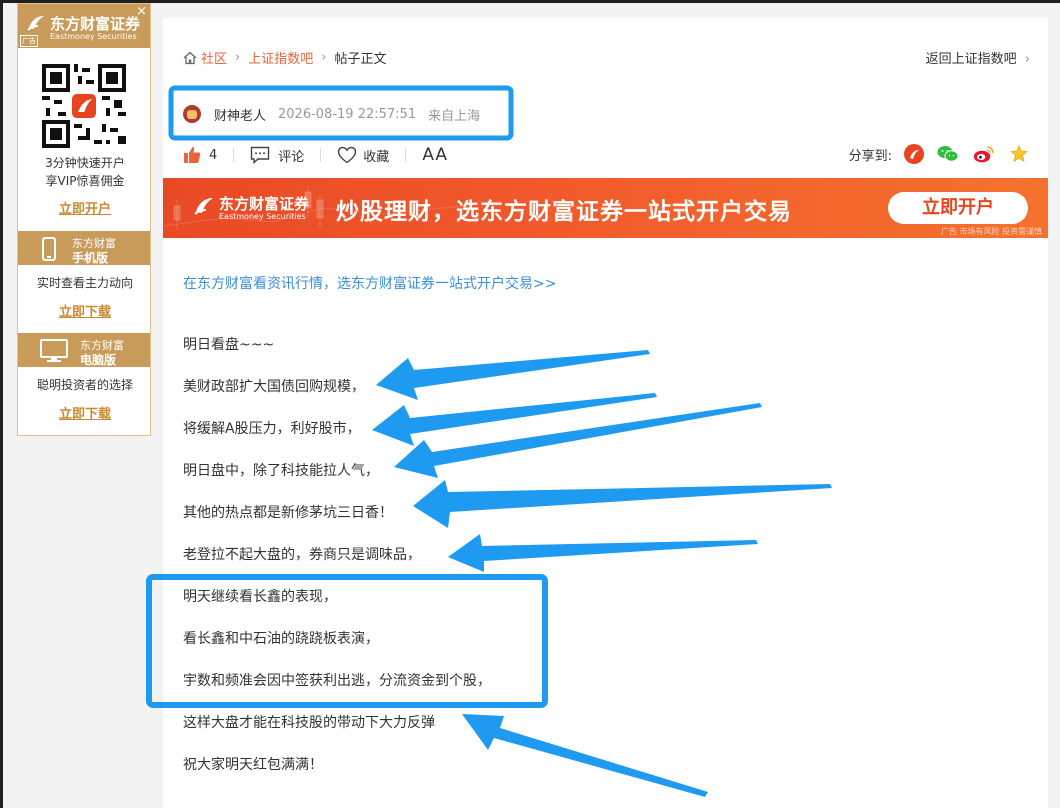 The width and height of the screenshot is (1060, 808). What do you see at coordinates (260, 155) in the screenshot?
I see `comment-icon` at bounding box center [260, 155].